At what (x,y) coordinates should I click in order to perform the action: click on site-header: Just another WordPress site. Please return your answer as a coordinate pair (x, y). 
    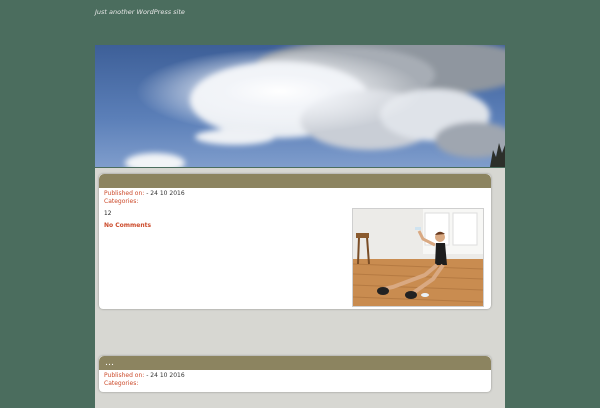
    Looking at the image, I should click on (305, 12).